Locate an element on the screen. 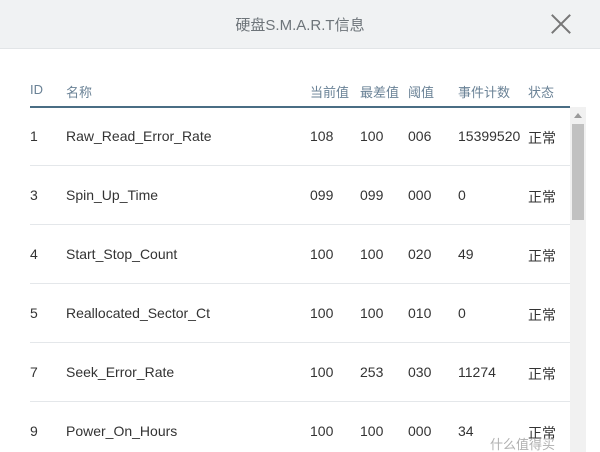 The height and width of the screenshot is (452, 600). table-row: 3 Spin_Up_Time 099 099 000 0 正常 is located at coordinates (300, 195).